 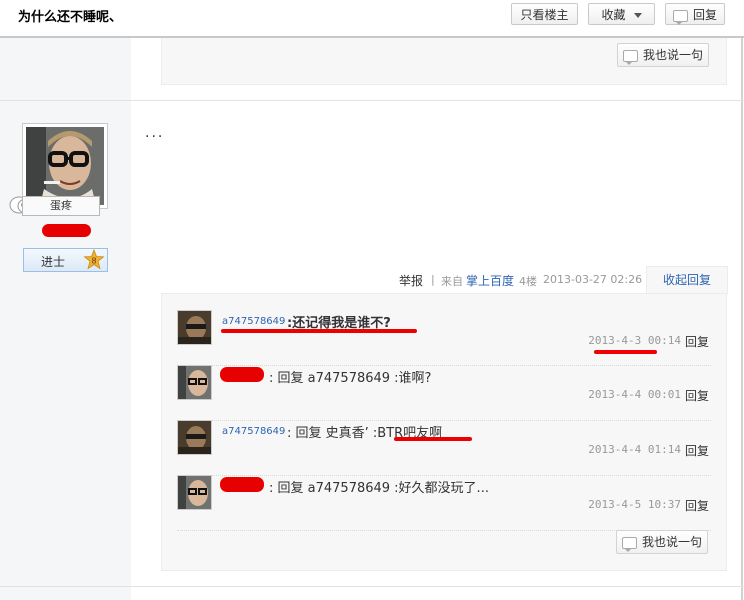 I want to click on source-prefix: 来自, so click(x=452, y=281).